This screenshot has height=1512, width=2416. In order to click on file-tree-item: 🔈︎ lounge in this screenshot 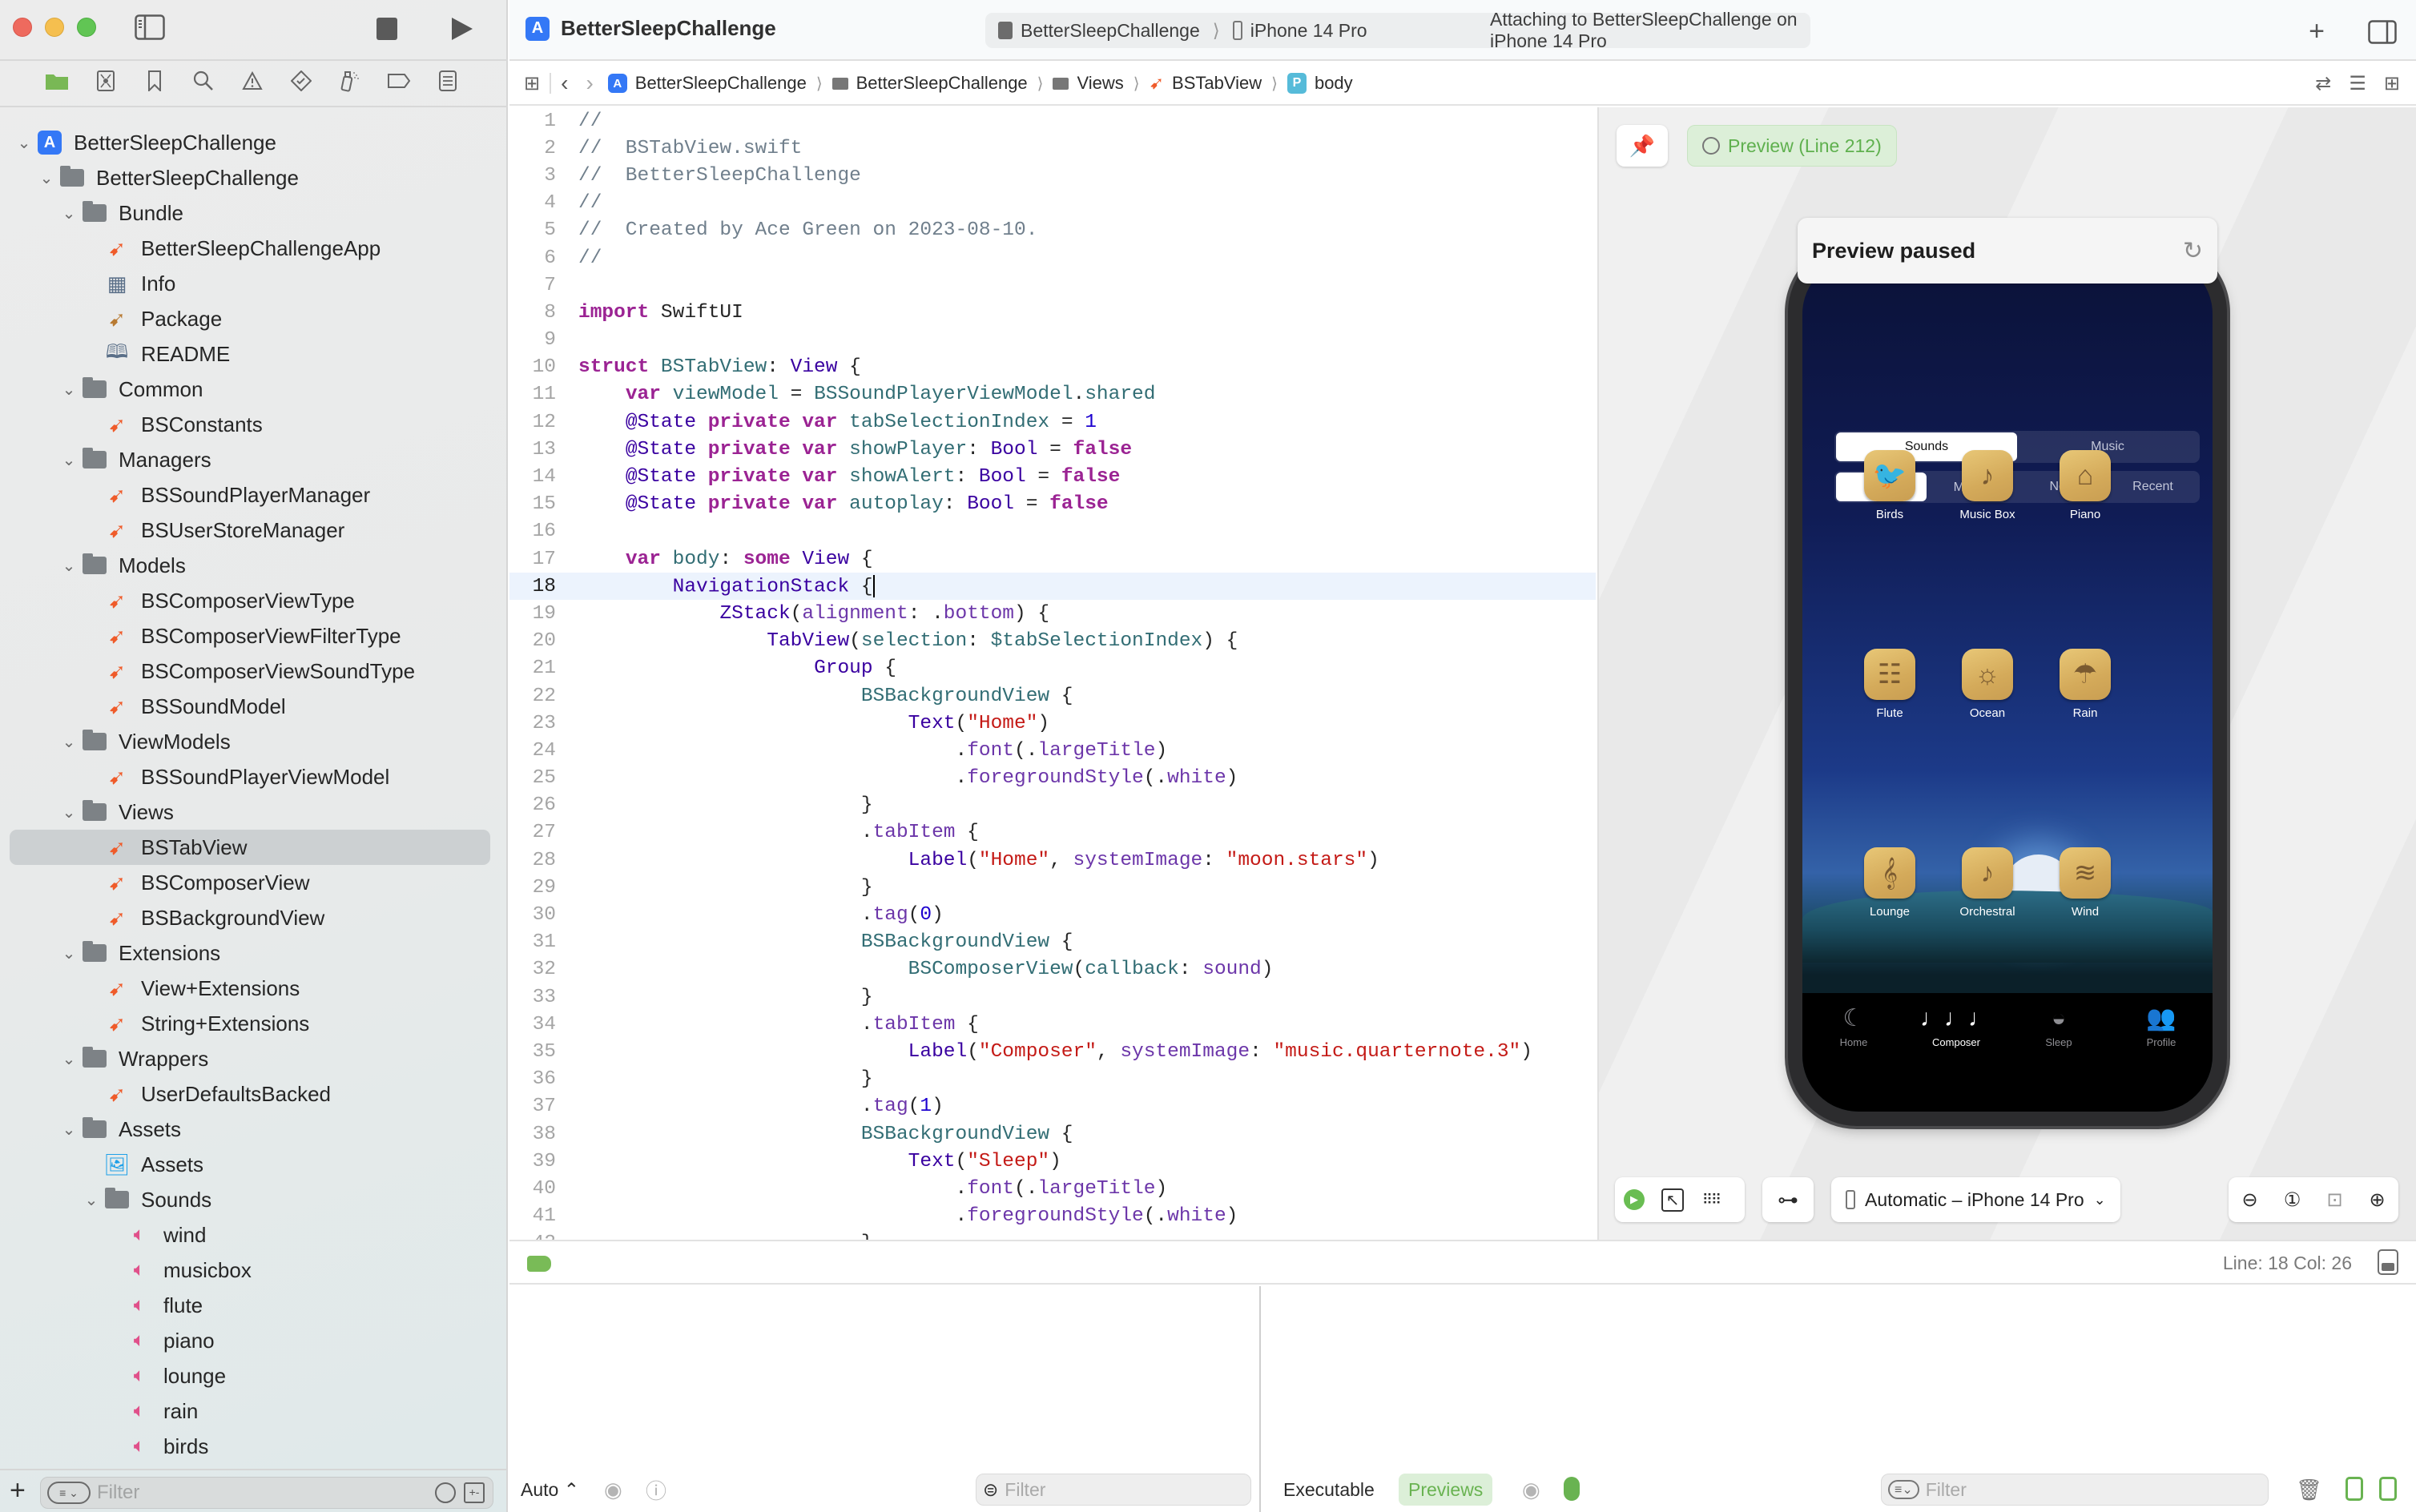, I will do `click(254, 1375)`.